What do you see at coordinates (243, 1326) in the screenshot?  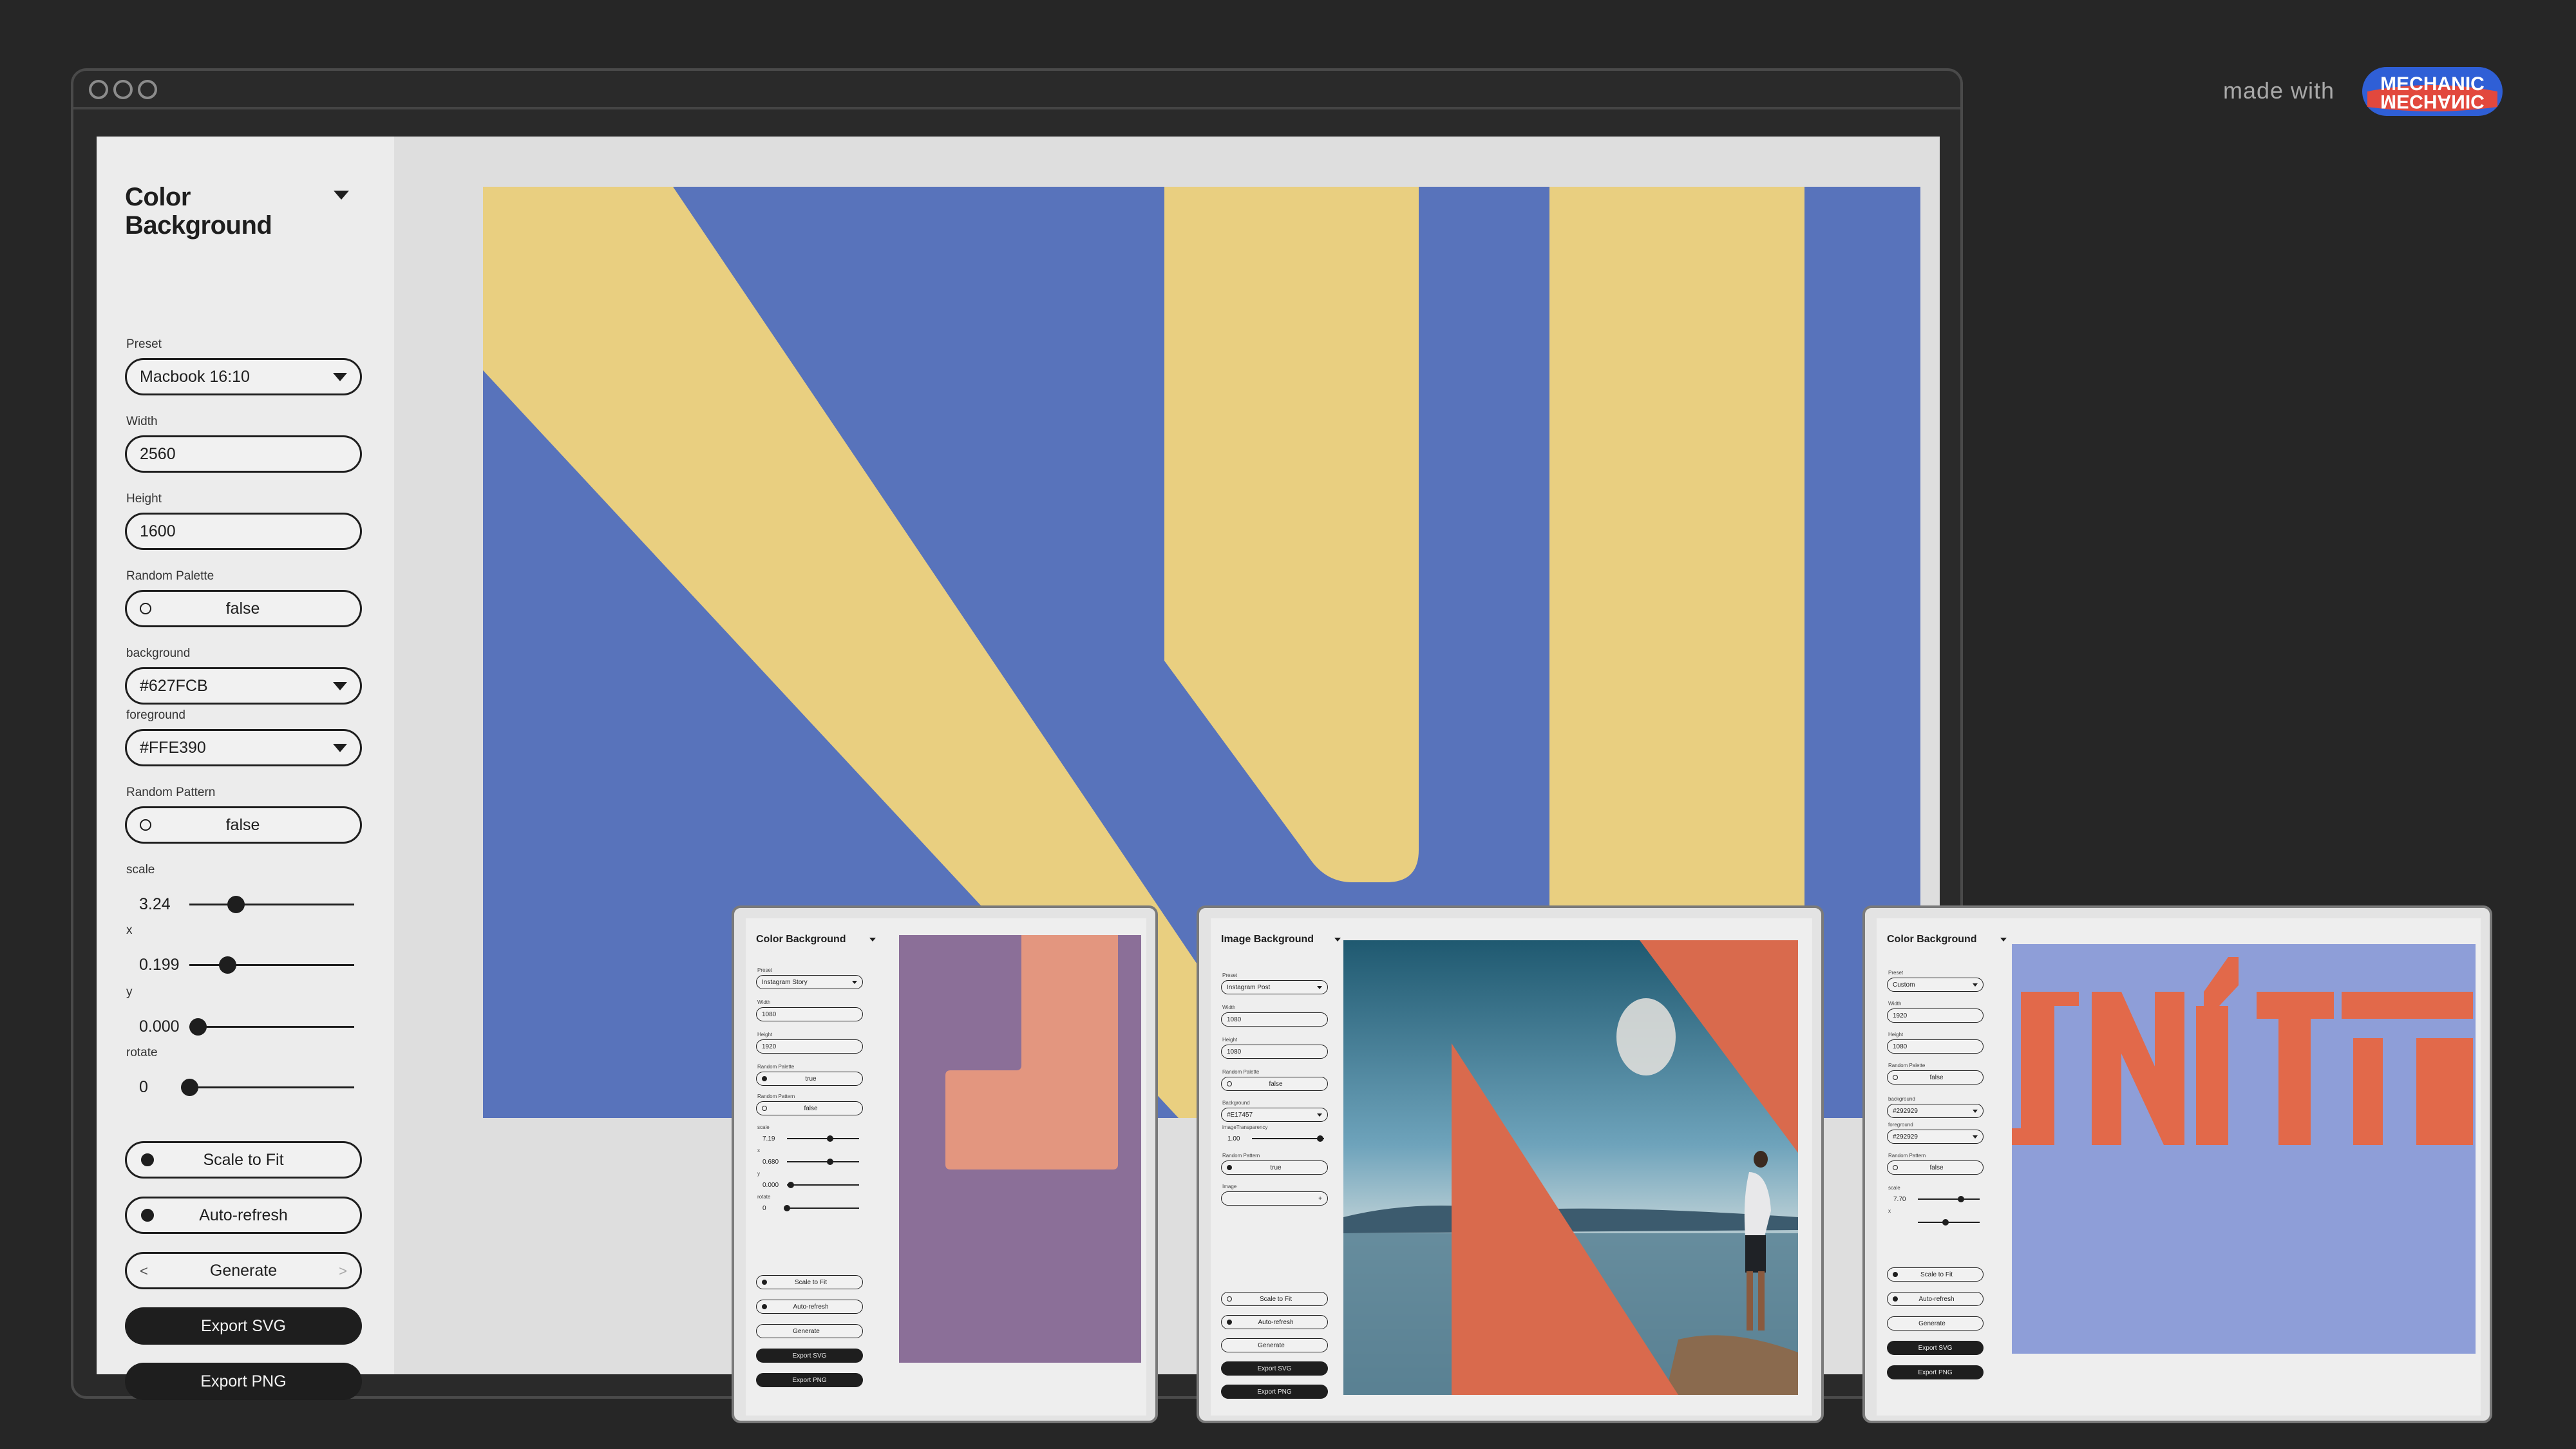 I see `export-svg-button: Export SVG` at bounding box center [243, 1326].